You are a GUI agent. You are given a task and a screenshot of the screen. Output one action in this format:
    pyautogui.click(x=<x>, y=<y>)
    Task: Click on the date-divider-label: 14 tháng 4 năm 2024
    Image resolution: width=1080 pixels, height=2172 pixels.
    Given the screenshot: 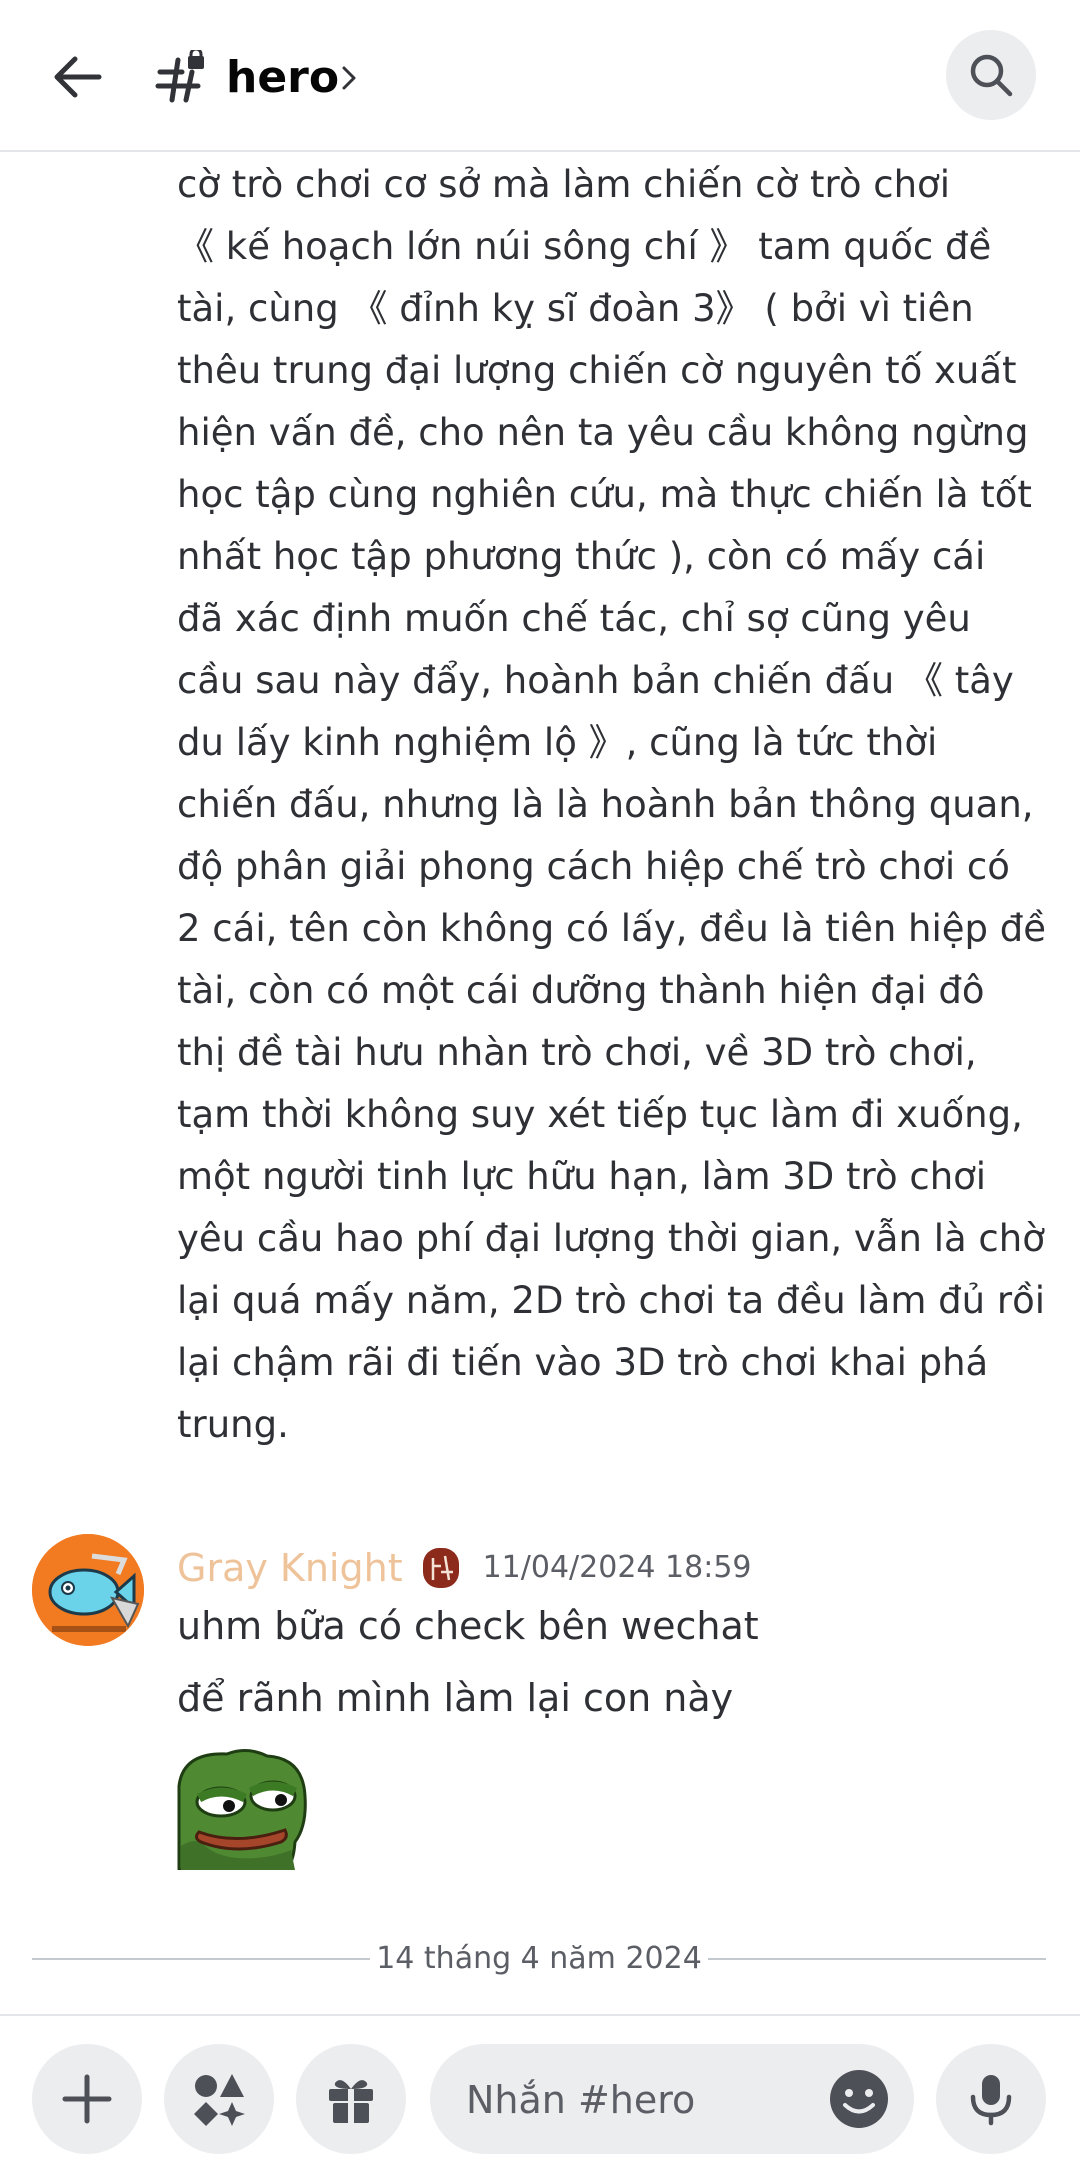 What is the action you would take?
    pyautogui.click(x=539, y=1958)
    